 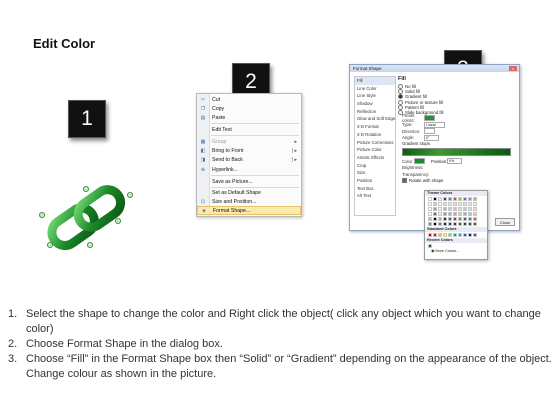 I want to click on close-icon: x, so click(x=513, y=68).